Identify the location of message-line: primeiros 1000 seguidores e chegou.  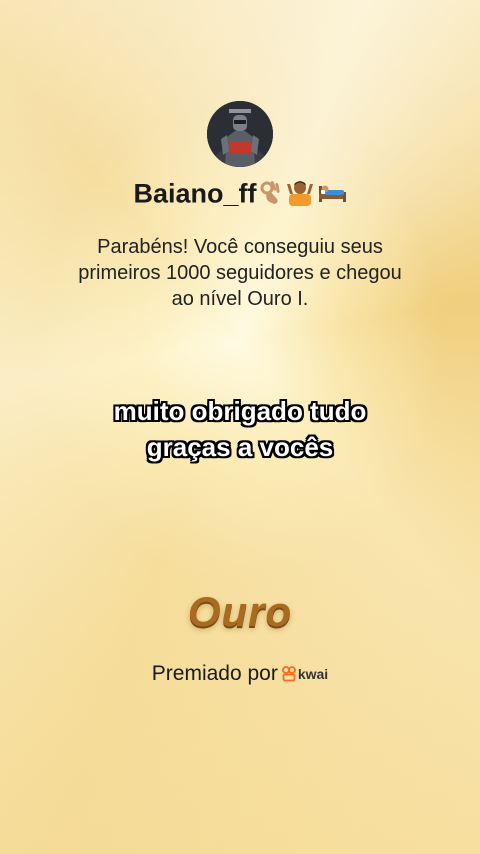
(240, 273).